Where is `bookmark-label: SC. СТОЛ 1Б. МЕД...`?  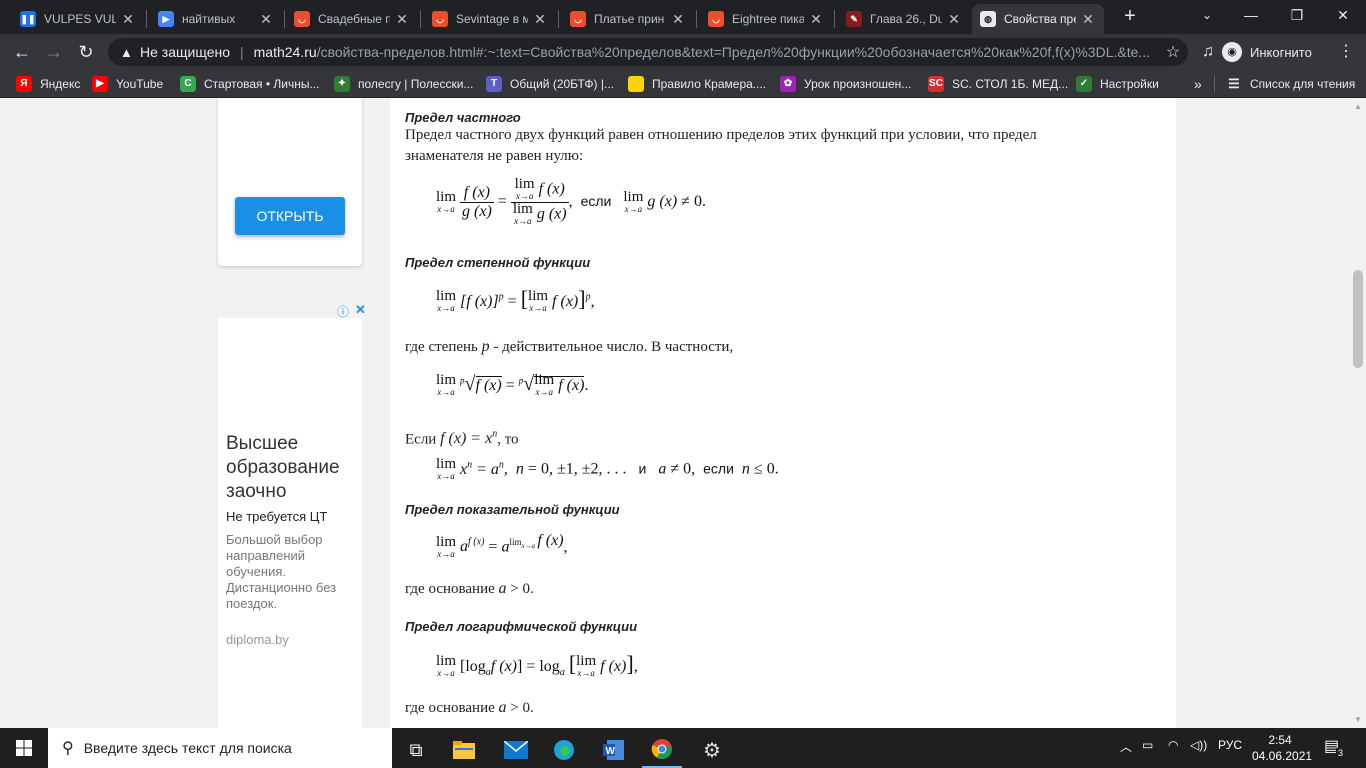
bookmark-label: SC. СТОЛ 1Б. МЕД... is located at coordinates (1010, 84).